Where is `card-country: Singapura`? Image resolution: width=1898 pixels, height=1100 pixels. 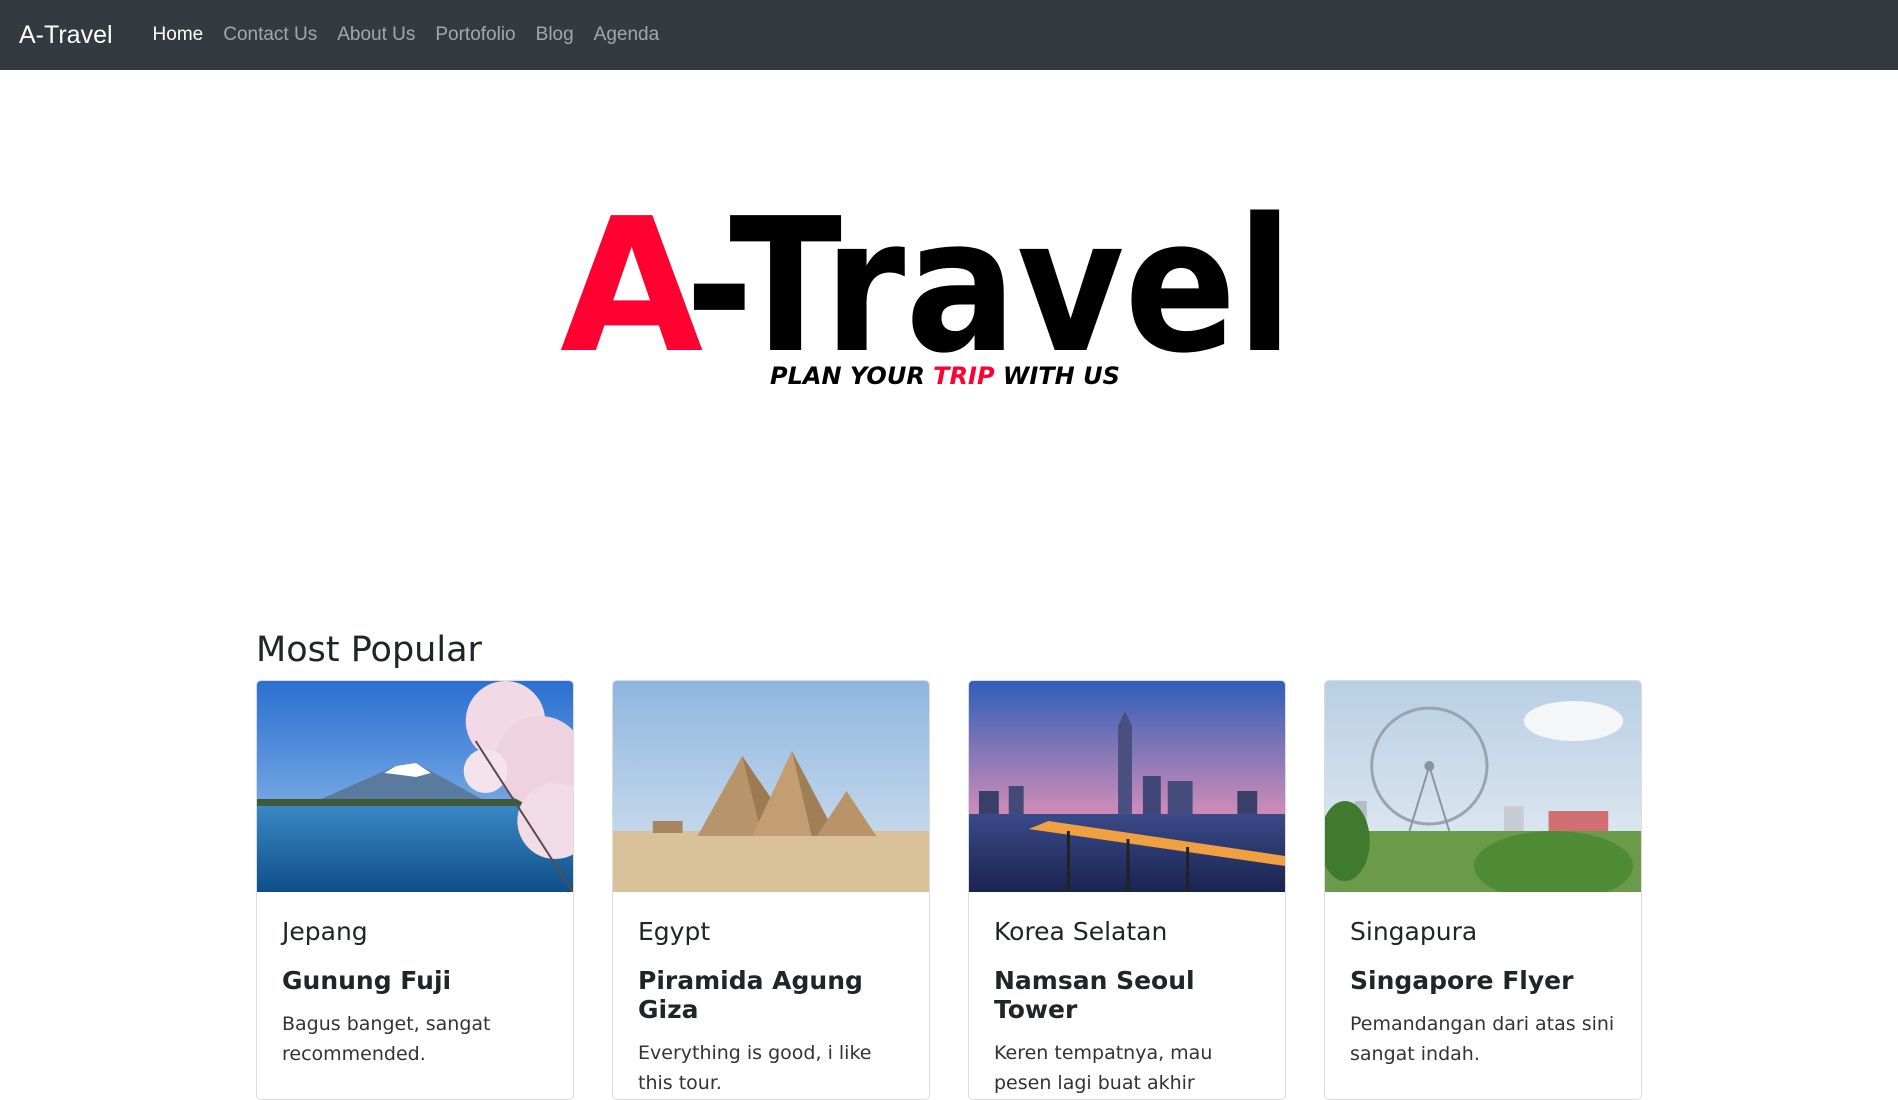
card-country: Singapura is located at coordinates (1414, 931).